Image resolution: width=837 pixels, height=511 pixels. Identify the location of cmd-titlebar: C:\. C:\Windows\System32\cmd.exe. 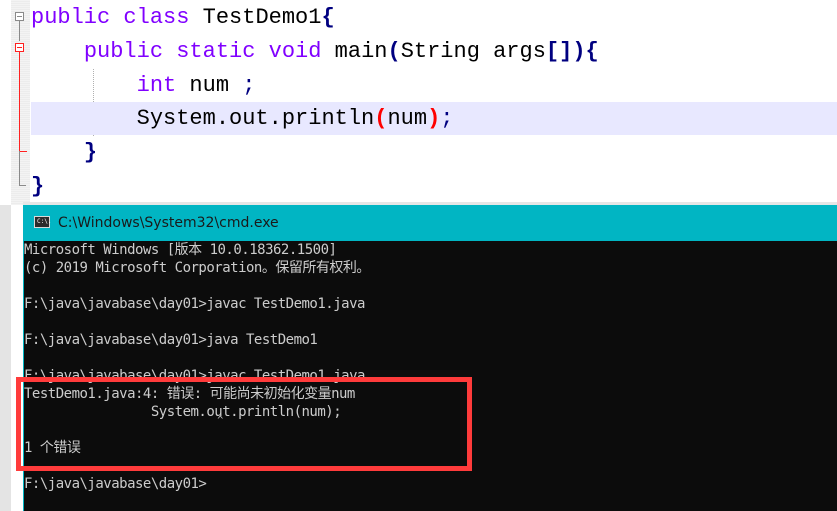
(430, 221).